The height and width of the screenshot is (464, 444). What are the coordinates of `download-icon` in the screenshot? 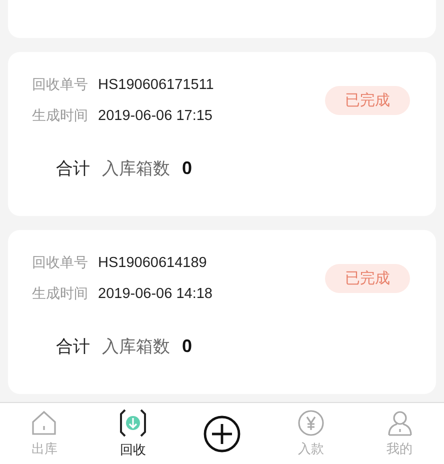 It's located at (133, 423).